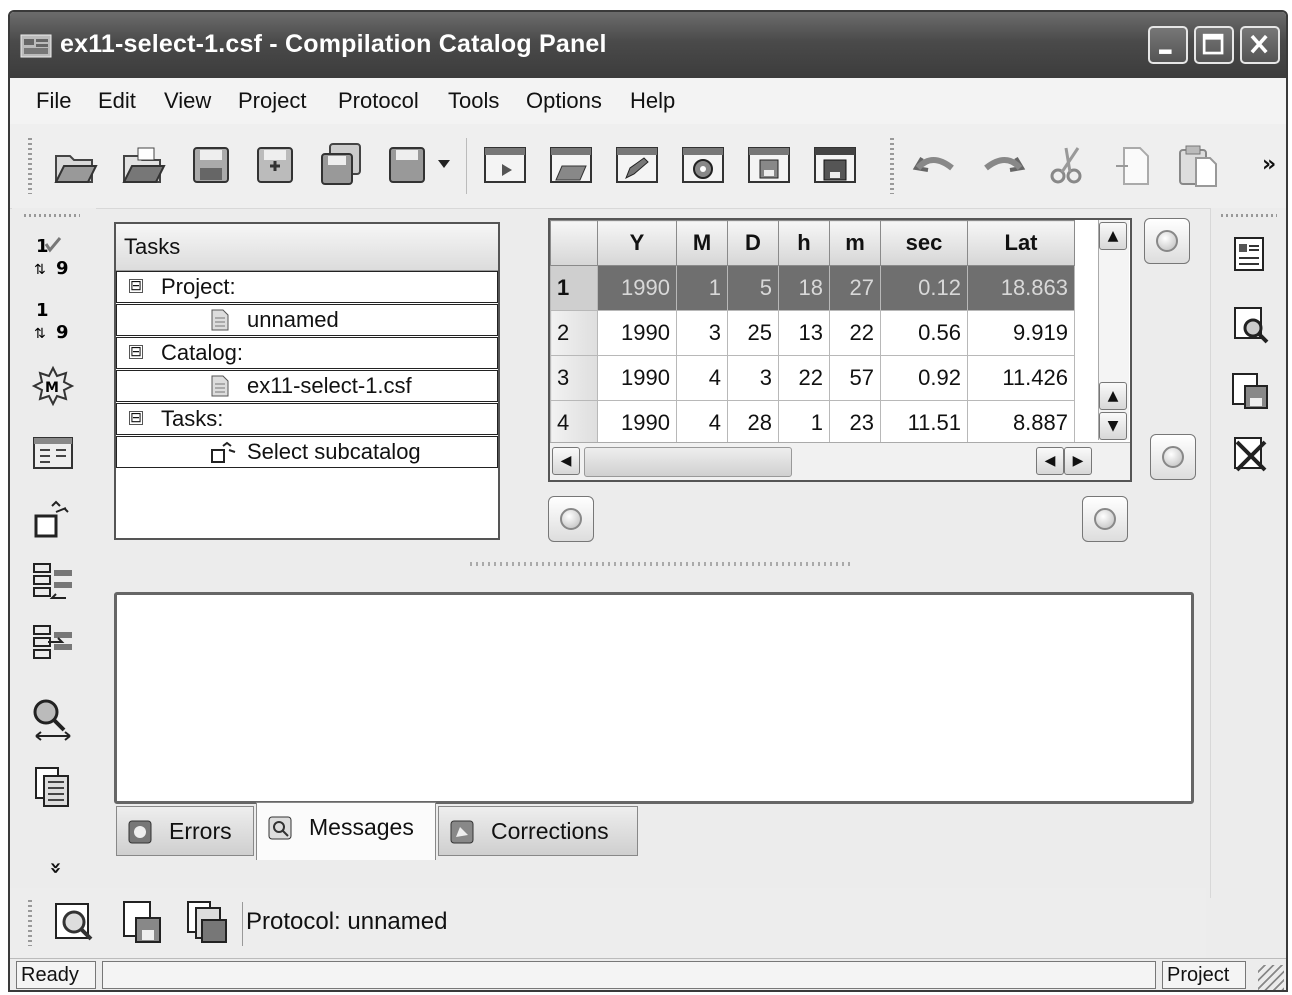  What do you see at coordinates (208, 922) in the screenshot?
I see `protocol-save-as-button` at bounding box center [208, 922].